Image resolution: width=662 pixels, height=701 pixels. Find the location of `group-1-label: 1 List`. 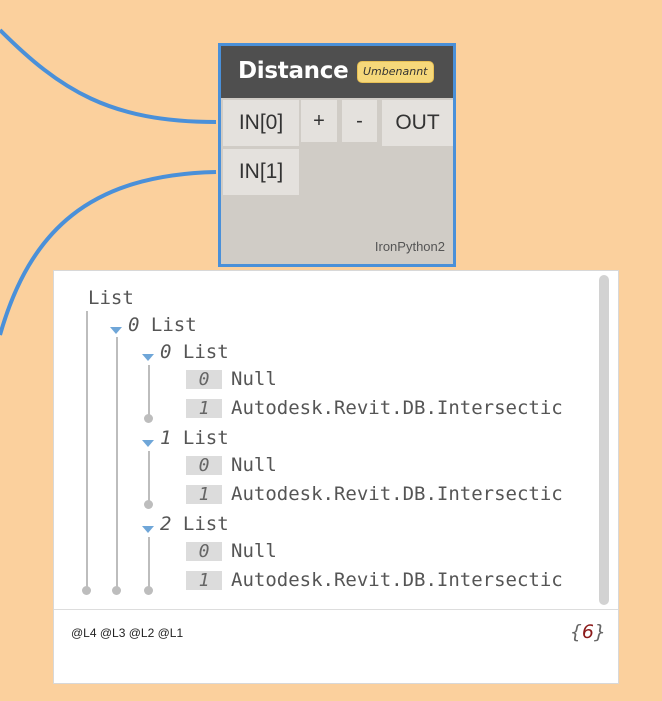

group-1-label: 1 List is located at coordinates (194, 438).